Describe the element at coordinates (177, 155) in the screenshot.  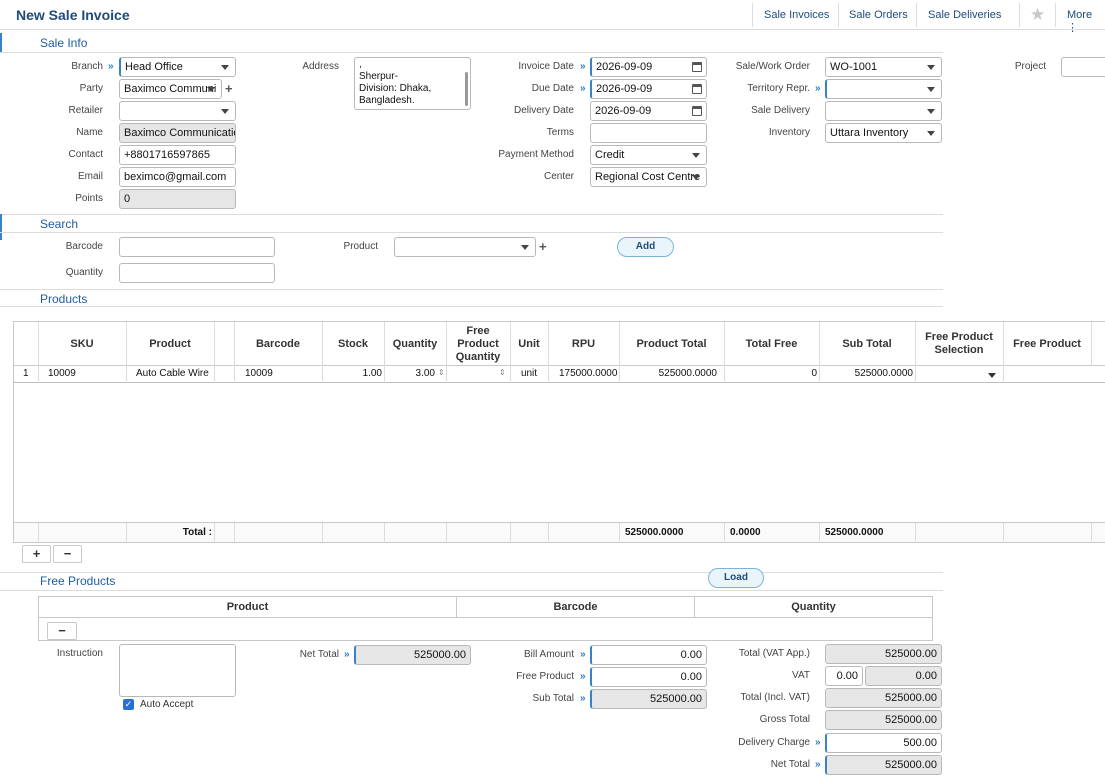
I see `contact-field: +8801716597865` at that location.